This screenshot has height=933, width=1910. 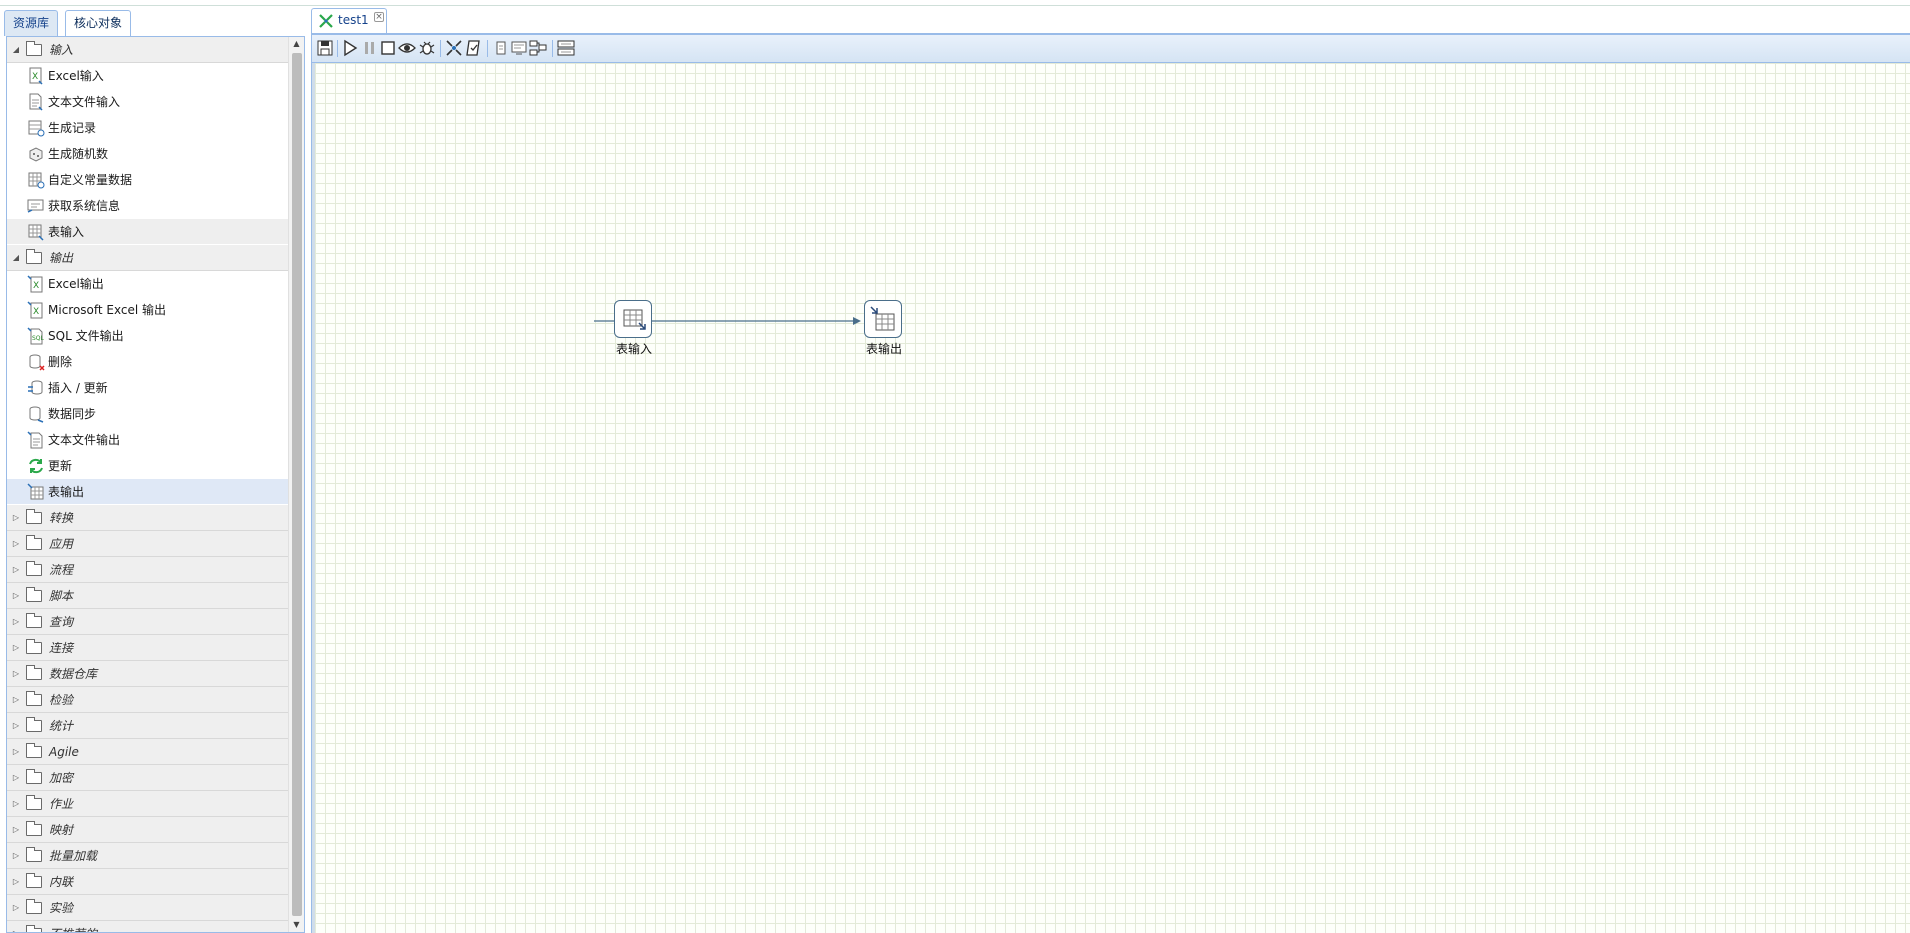 I want to click on tab-test1: test1 ×, so click(x=349, y=21).